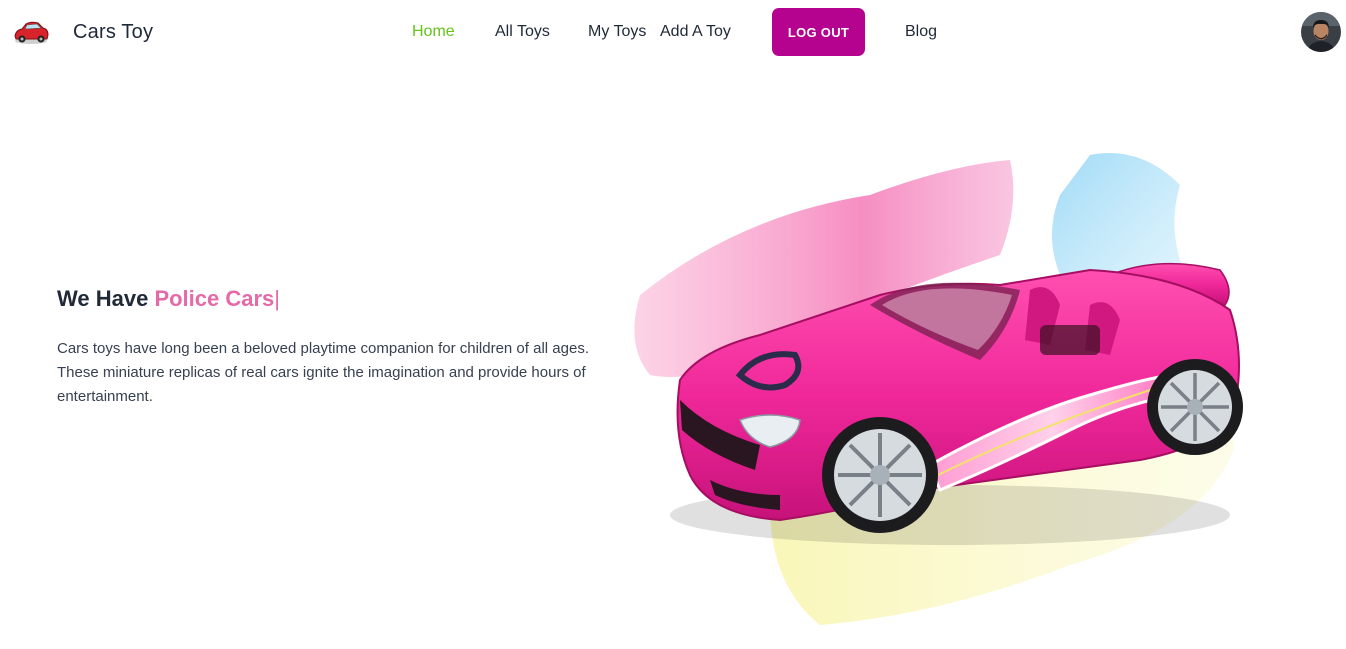 This screenshot has width=1346, height=649. I want to click on nav-link-my-toys: My Toys, so click(617, 32).